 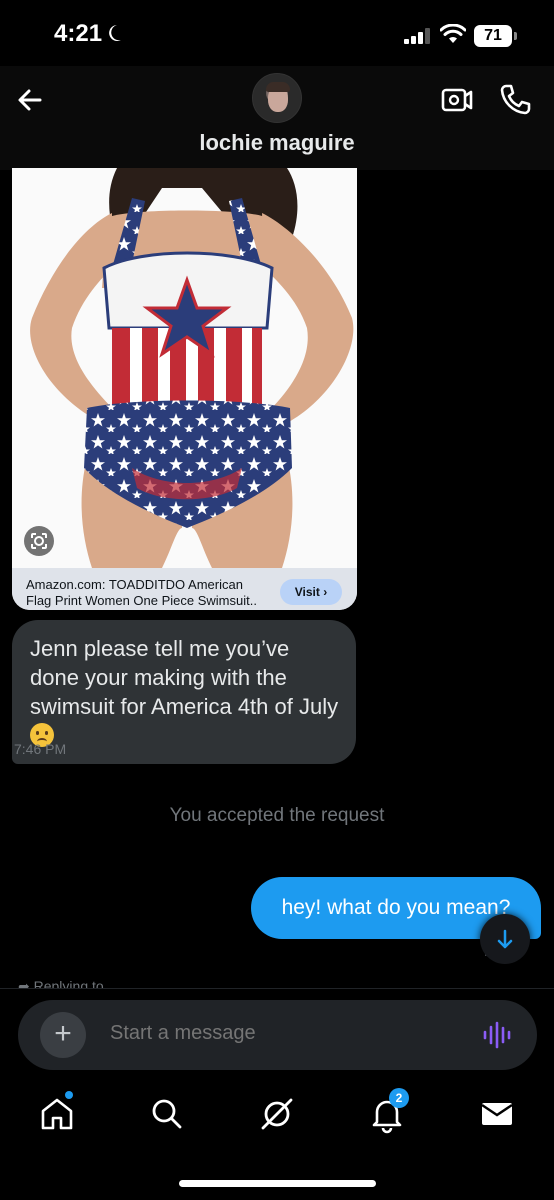 I want to click on reply-arrow-icon: ➦, so click(x=26, y=983).